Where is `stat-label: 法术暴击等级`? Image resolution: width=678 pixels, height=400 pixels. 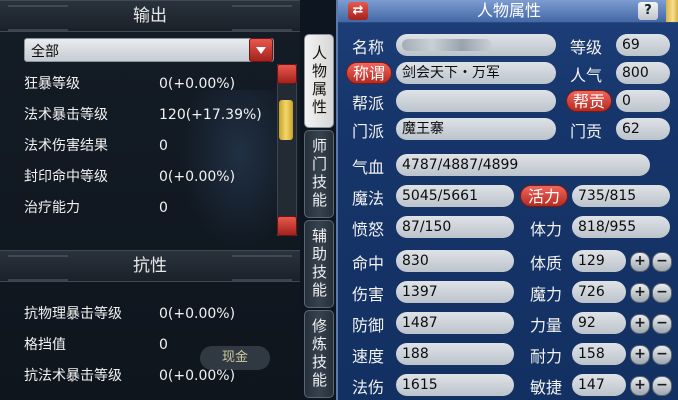
stat-label: 法术暴击等级 is located at coordinates (66, 115).